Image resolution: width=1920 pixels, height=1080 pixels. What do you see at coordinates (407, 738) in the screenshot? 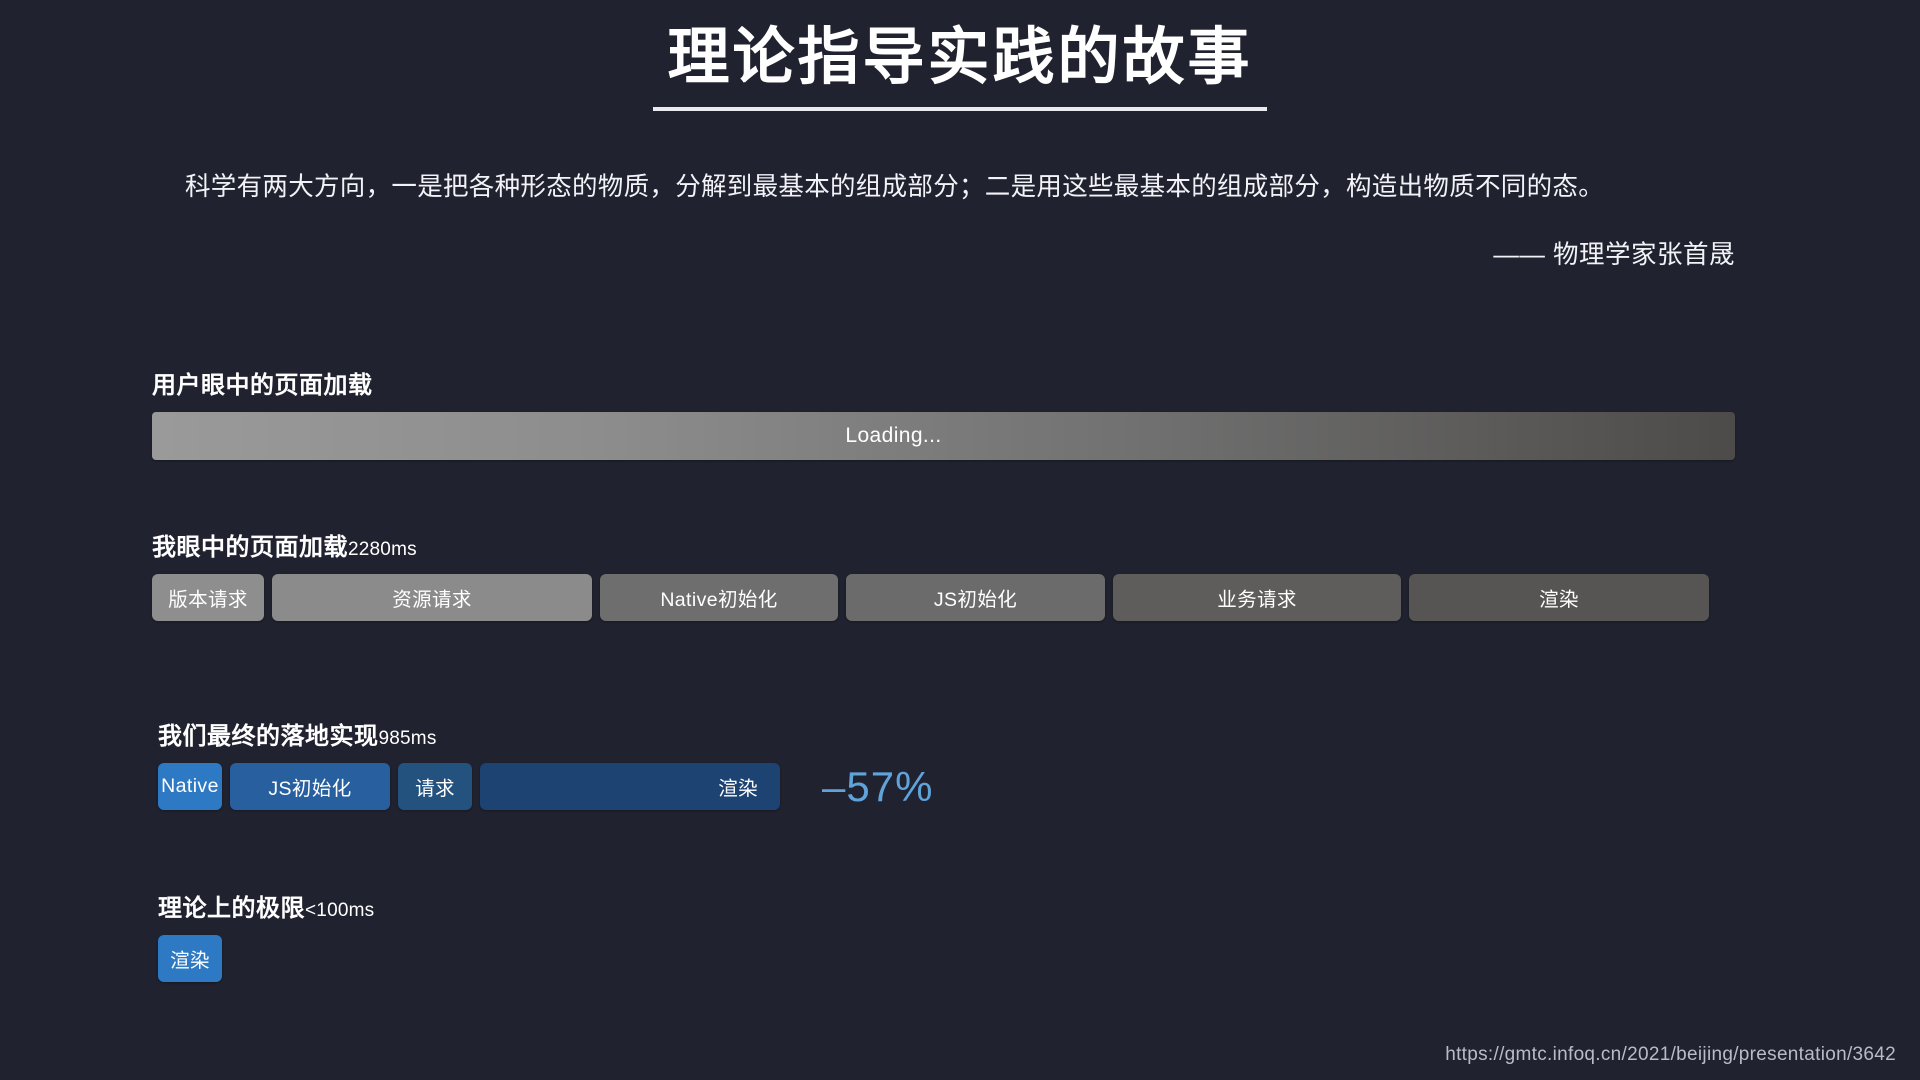
I see `section-final-impl-time: 985ms` at bounding box center [407, 738].